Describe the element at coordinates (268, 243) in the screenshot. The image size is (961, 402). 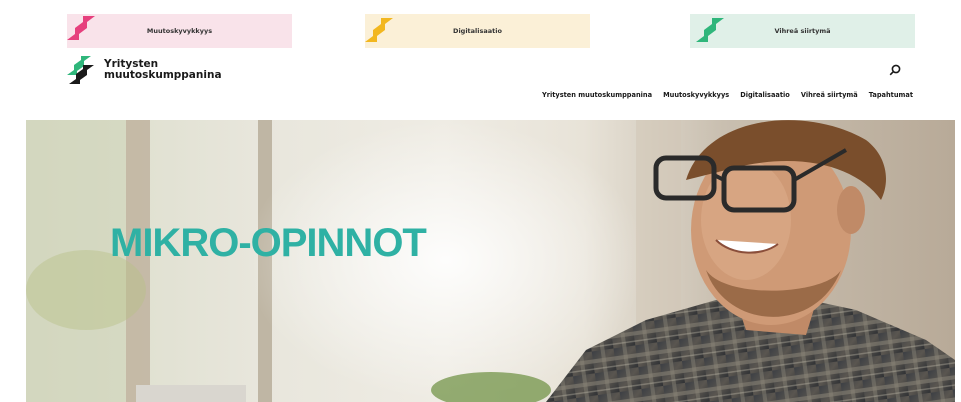
I see `hero-title: MIKRO-OPINNOT` at that location.